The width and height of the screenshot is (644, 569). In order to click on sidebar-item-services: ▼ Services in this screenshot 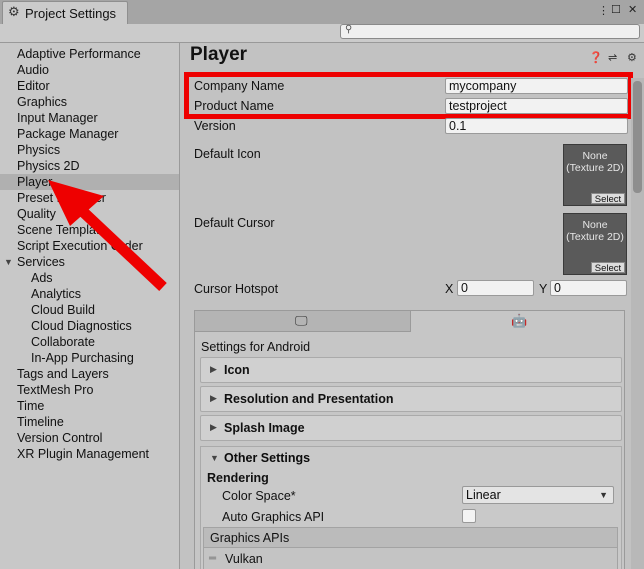, I will do `click(89, 262)`.